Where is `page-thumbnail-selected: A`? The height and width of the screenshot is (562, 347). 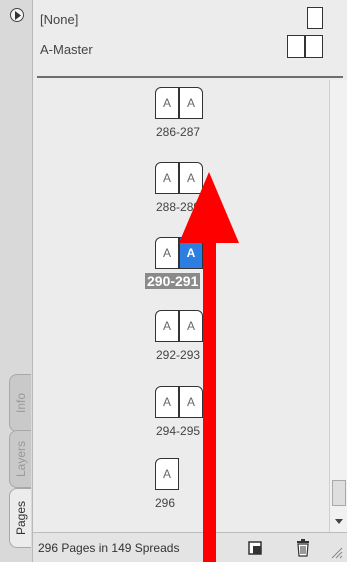 page-thumbnail-selected: A is located at coordinates (191, 253).